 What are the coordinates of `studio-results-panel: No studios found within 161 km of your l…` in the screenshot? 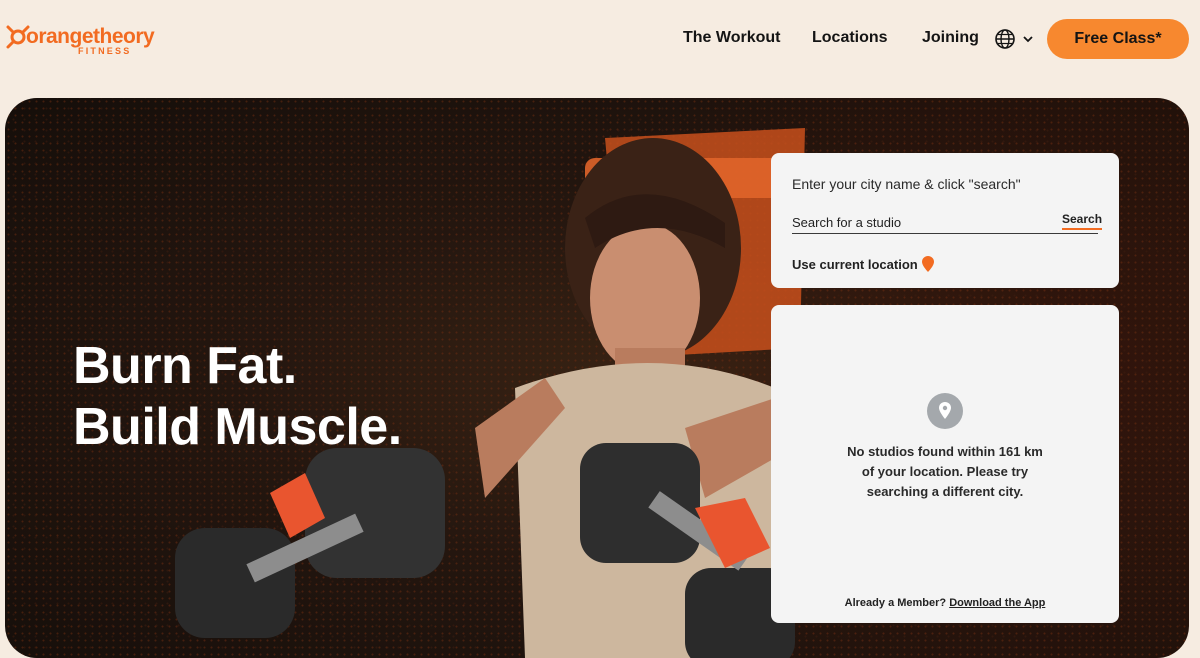 It's located at (945, 464).